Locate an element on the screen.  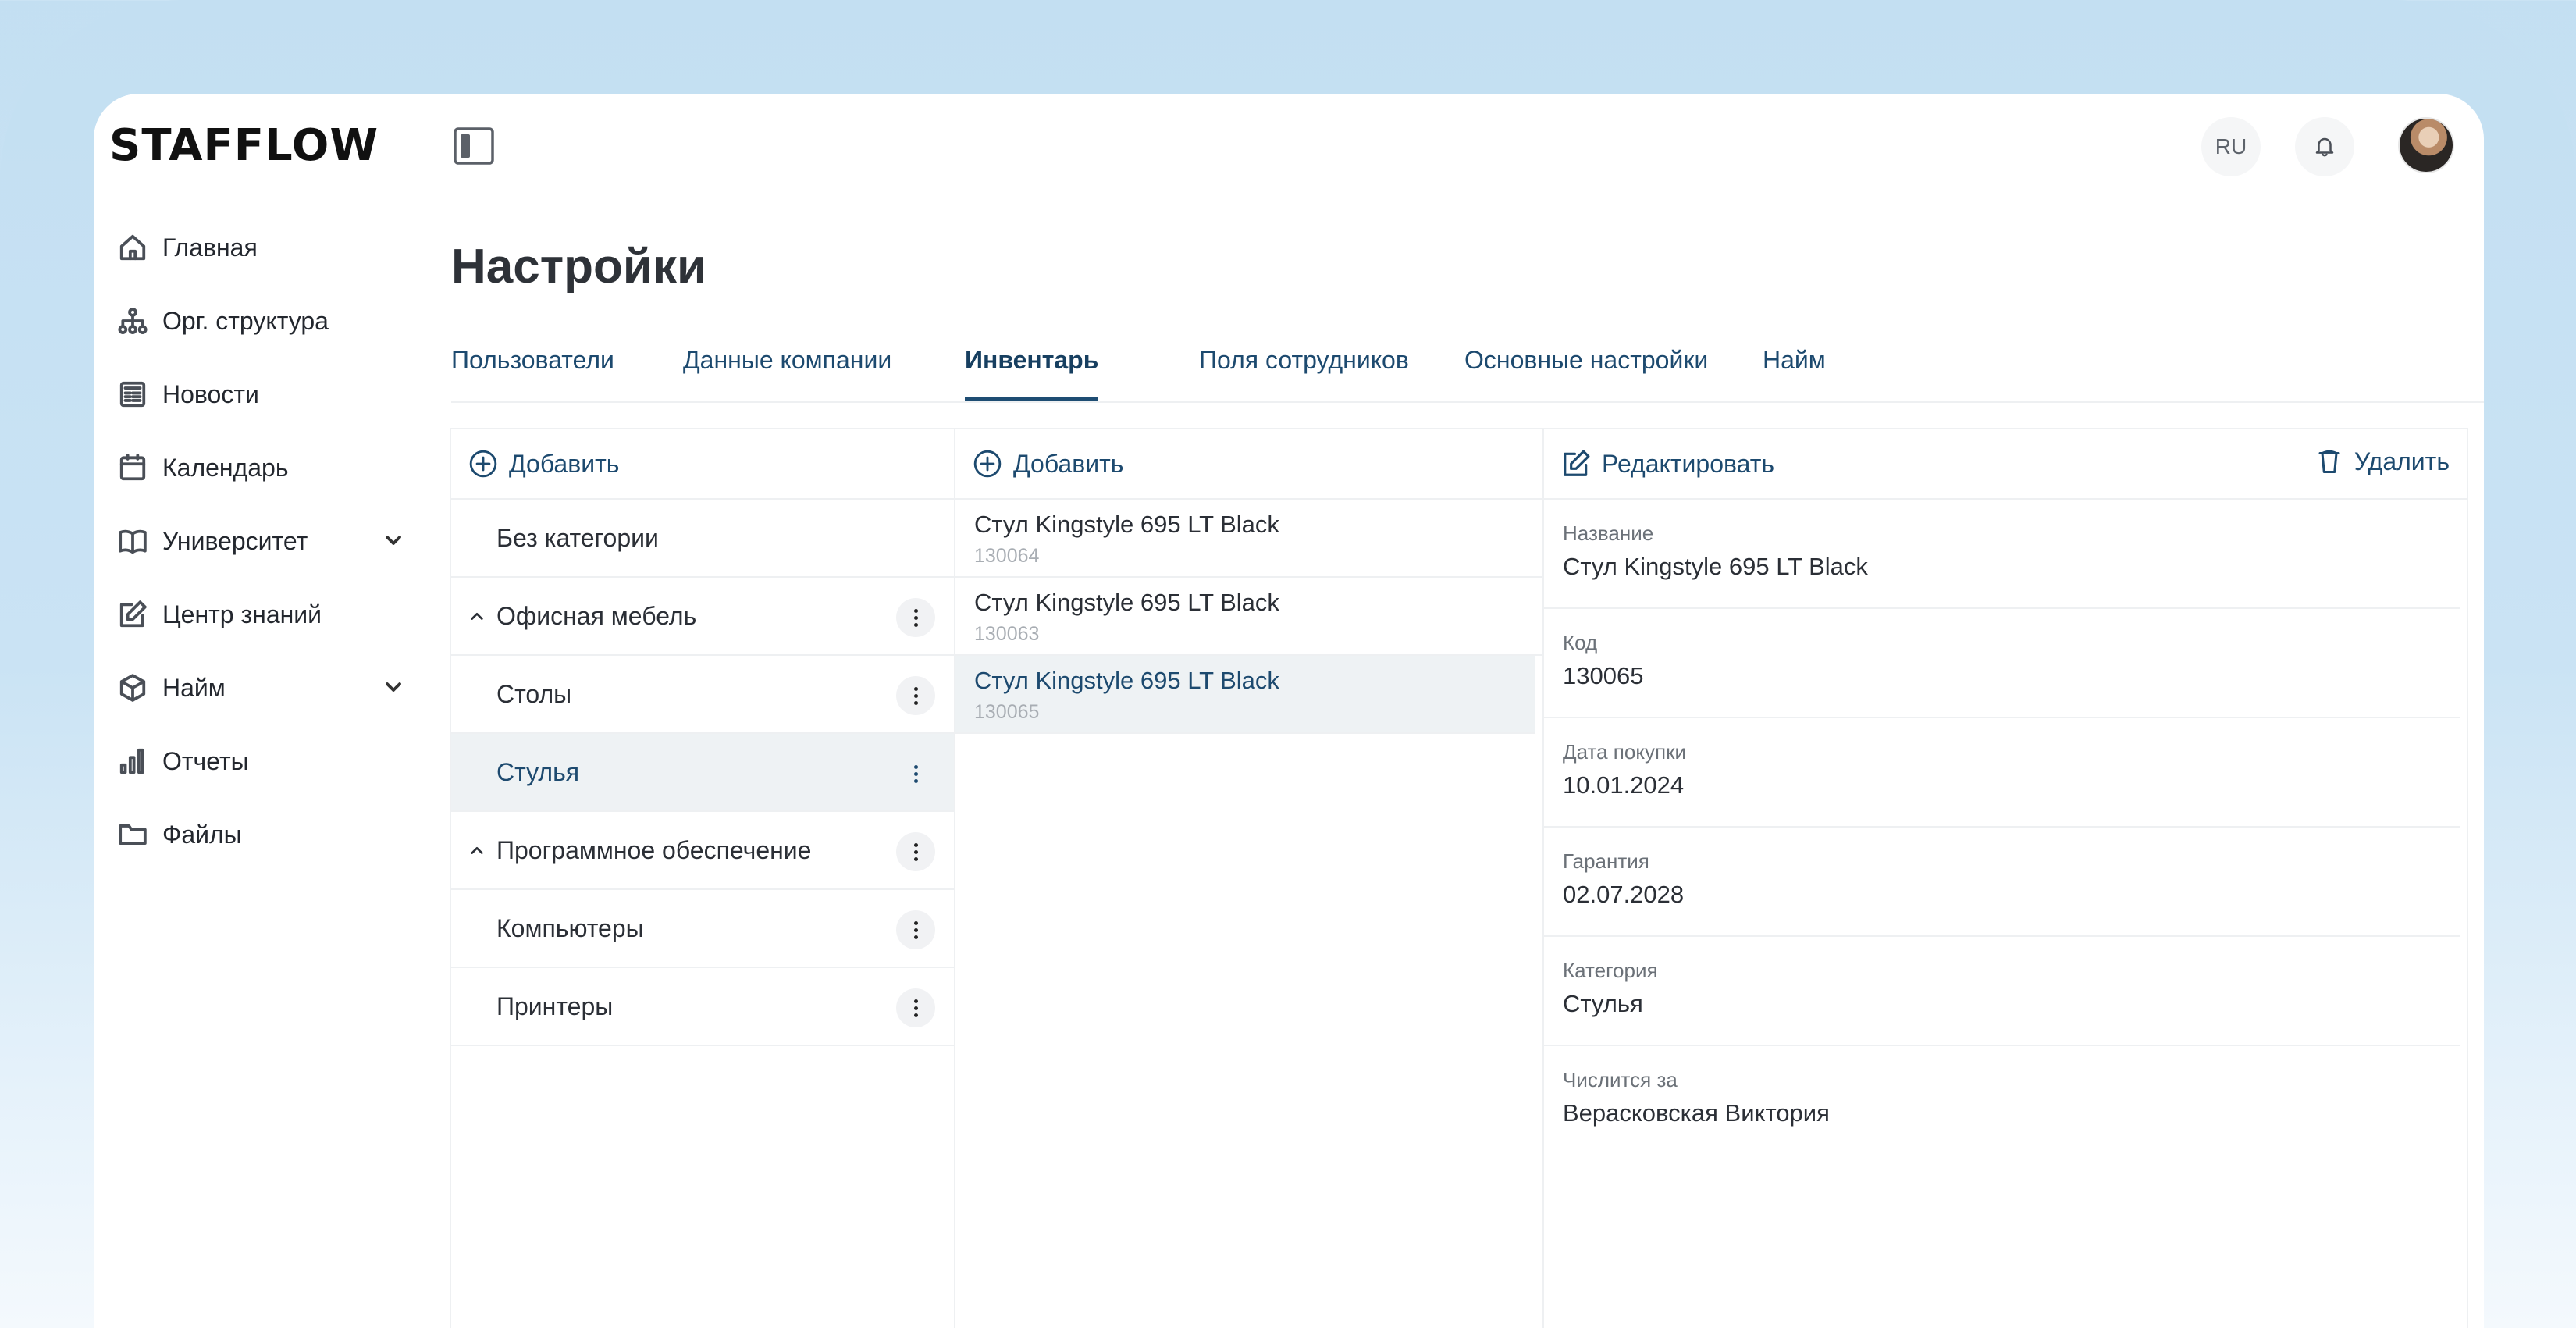
categories-panel-header: Добавить is located at coordinates (702, 464).